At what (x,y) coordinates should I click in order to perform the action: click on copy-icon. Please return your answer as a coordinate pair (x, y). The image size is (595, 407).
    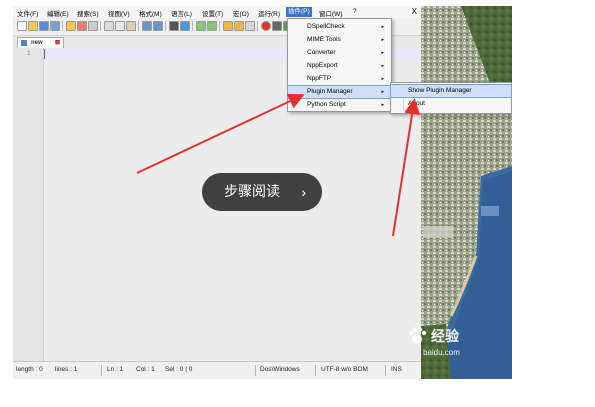
    Looking at the image, I should click on (120, 26).